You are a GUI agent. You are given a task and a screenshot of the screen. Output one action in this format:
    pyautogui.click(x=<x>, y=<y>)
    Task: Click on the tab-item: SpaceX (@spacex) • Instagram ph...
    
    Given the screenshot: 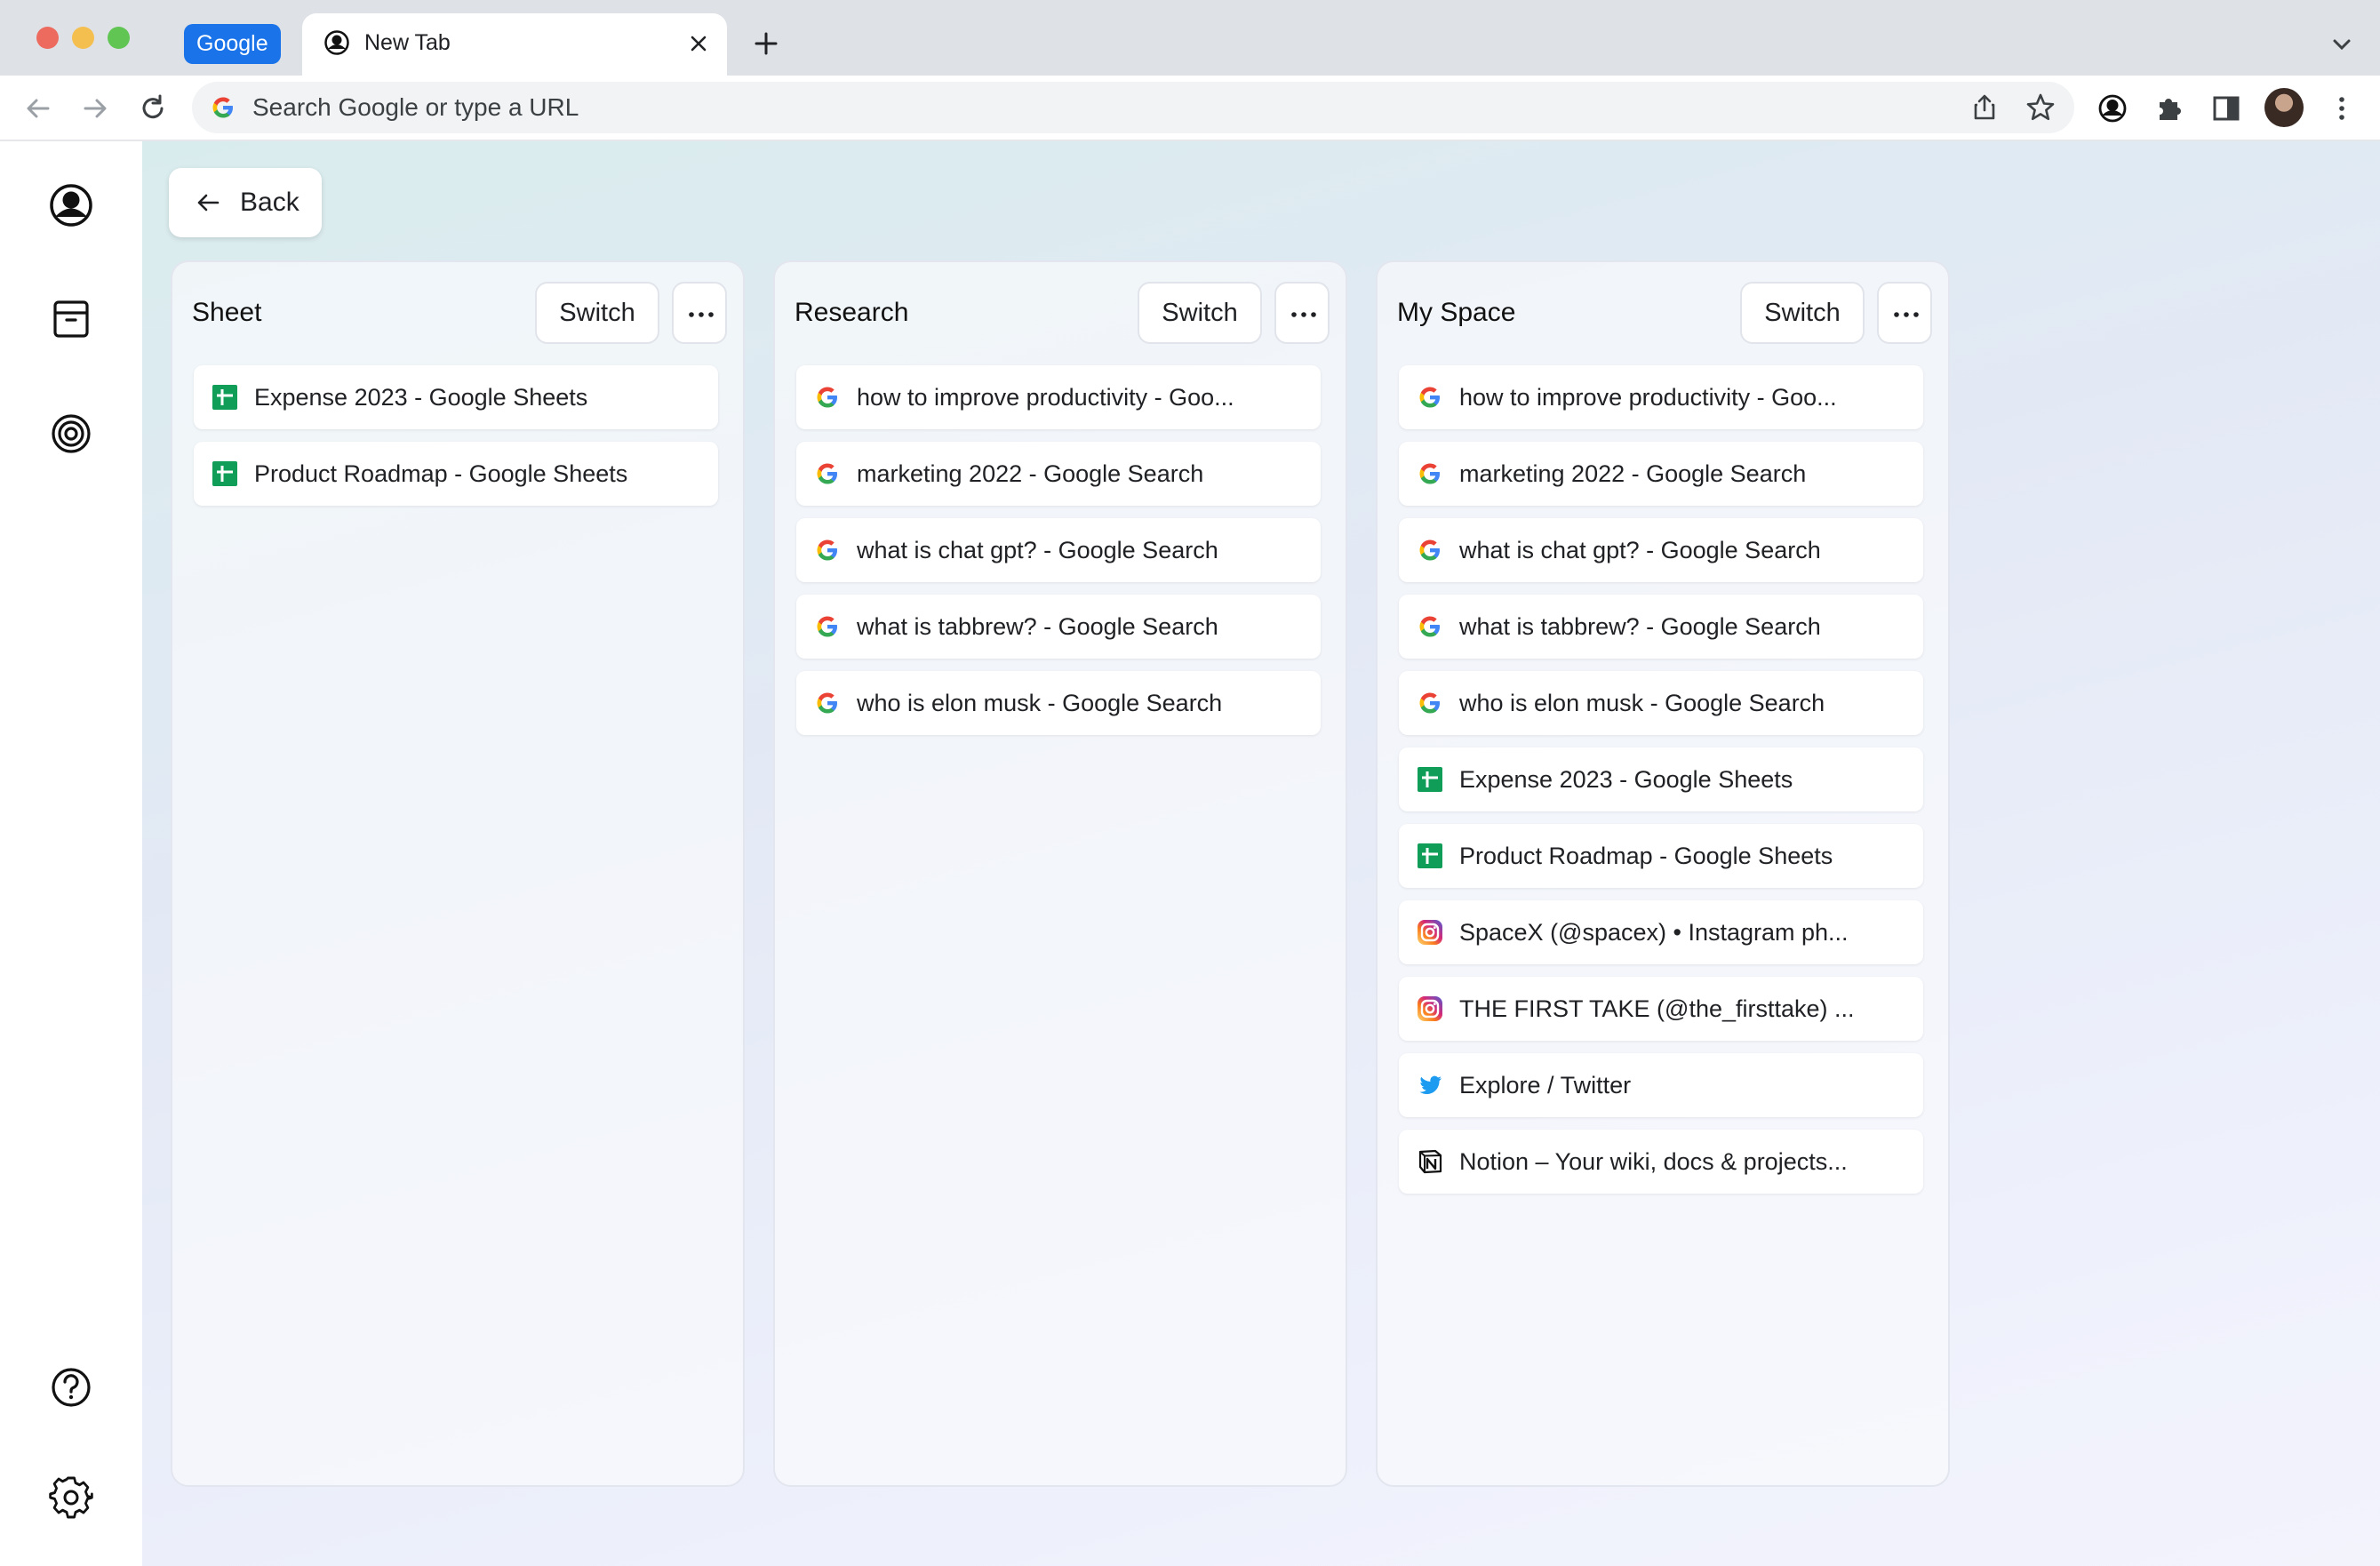 What is the action you would take?
    pyautogui.click(x=1661, y=932)
    